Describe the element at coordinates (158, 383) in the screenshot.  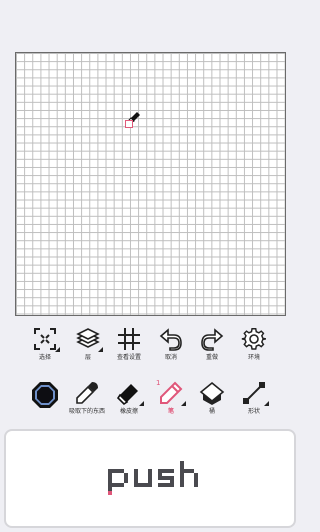
I see `pen-size-badge: 1` at that location.